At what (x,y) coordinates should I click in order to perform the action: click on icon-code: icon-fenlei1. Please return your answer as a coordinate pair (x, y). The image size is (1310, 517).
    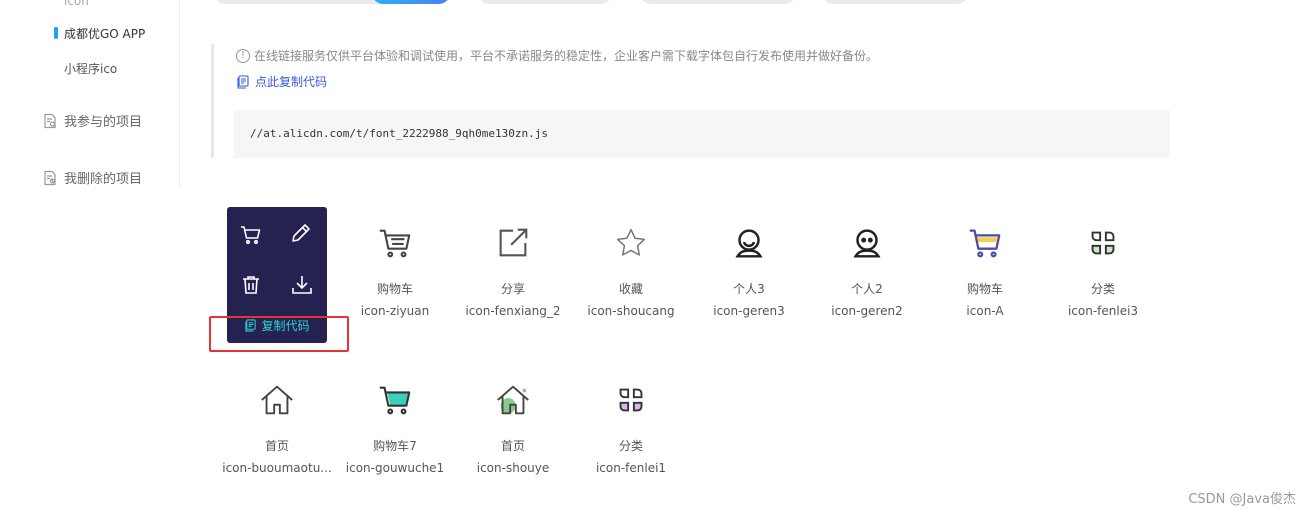
    Looking at the image, I should click on (631, 468).